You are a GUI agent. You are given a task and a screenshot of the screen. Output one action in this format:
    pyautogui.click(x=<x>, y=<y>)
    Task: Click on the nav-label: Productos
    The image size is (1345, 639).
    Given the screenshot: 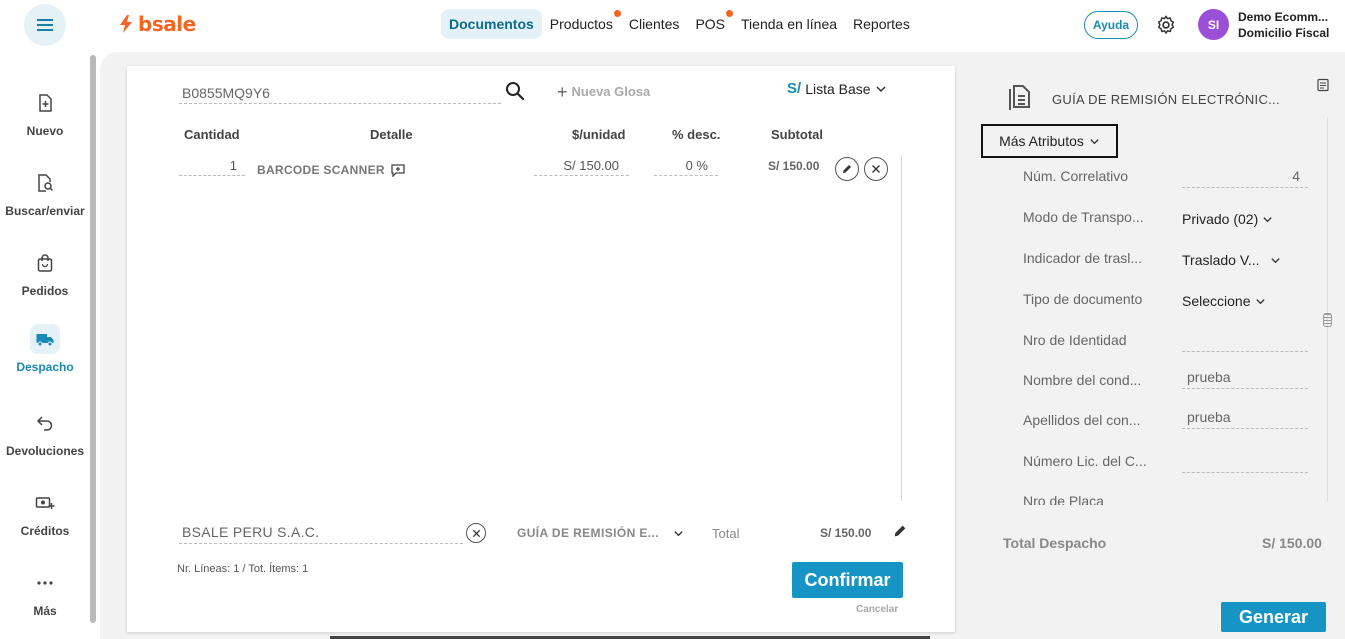 What is the action you would take?
    pyautogui.click(x=581, y=24)
    